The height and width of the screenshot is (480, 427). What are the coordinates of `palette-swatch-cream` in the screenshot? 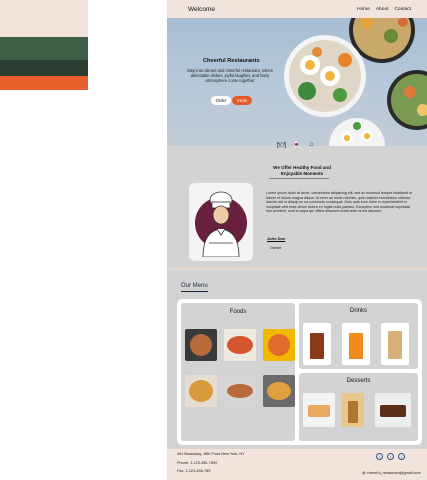 It's located at (44, 18).